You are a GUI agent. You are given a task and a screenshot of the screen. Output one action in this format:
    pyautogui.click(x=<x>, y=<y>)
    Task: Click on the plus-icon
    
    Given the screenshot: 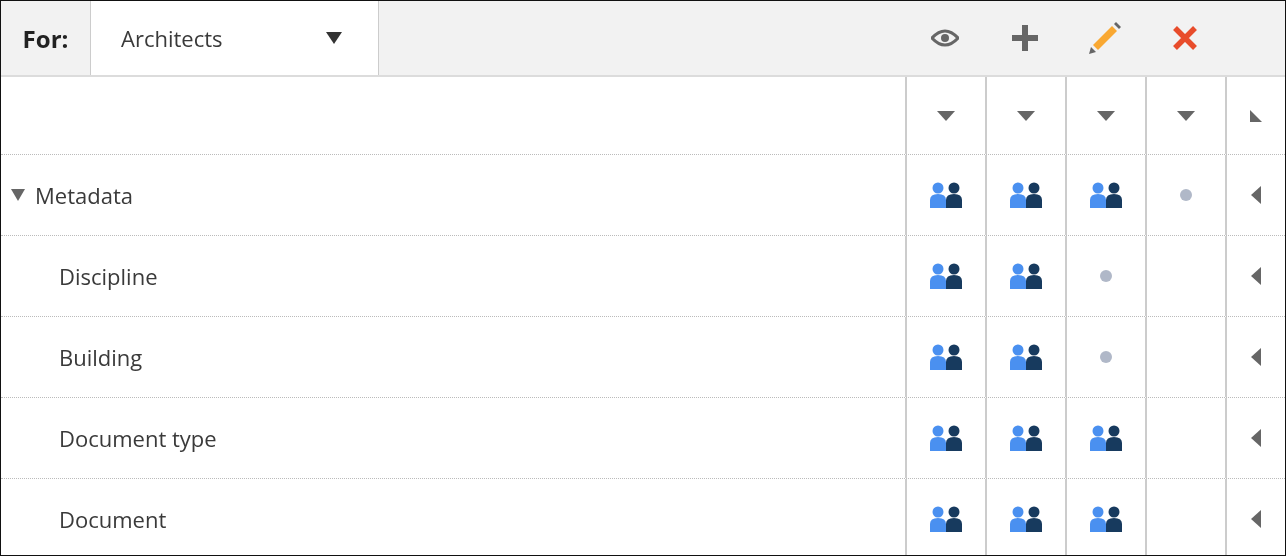 What is the action you would take?
    pyautogui.click(x=1025, y=38)
    